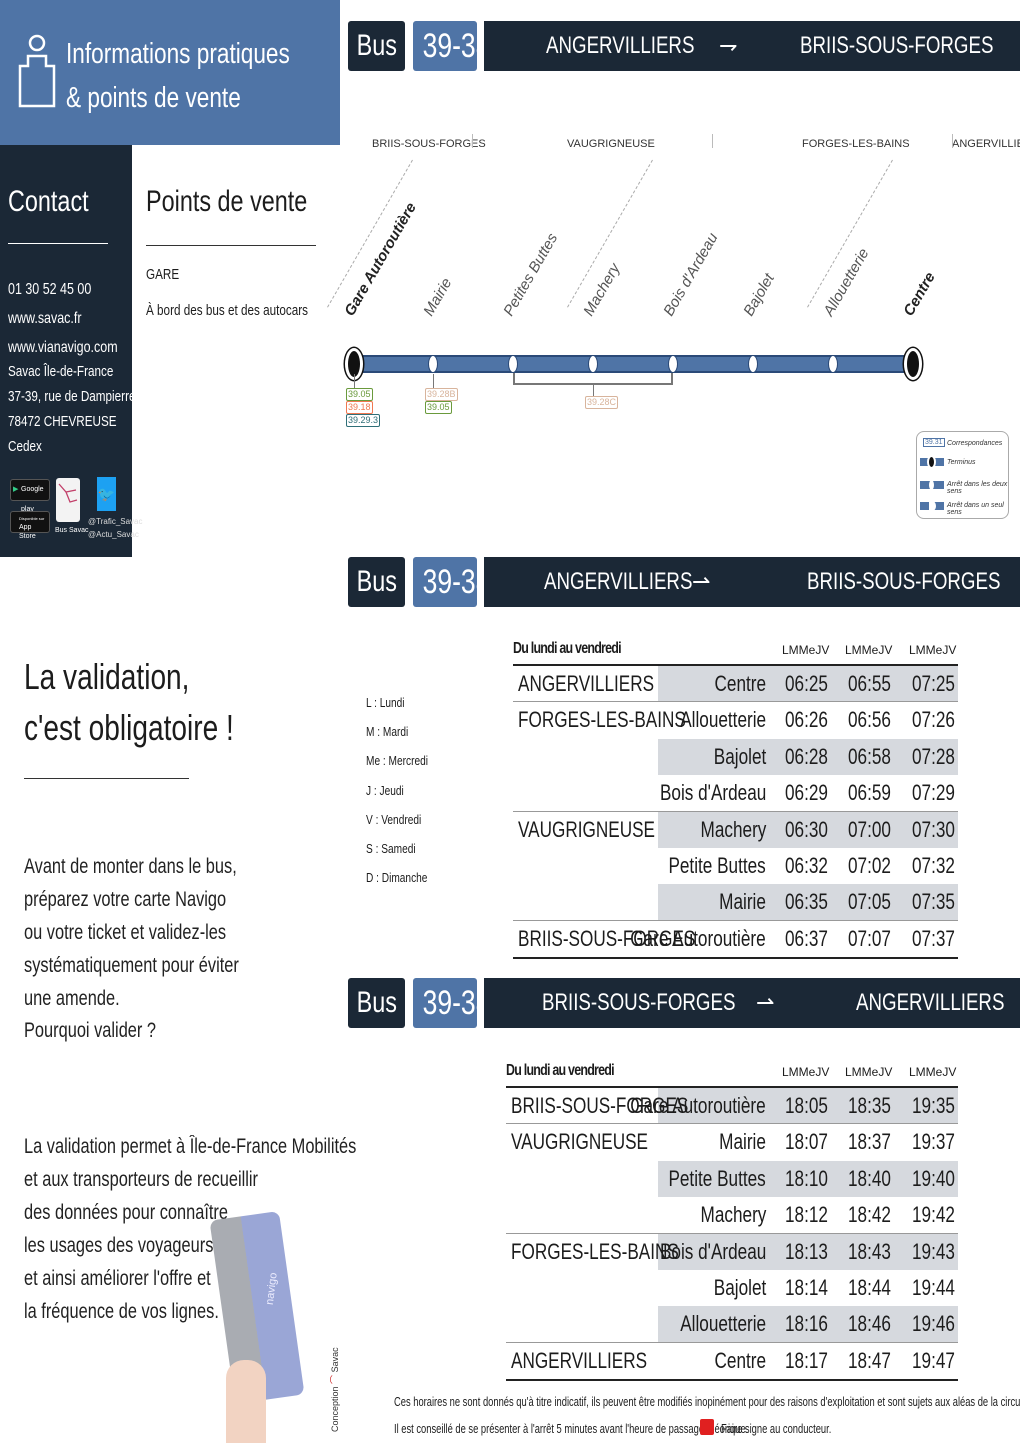  Describe the element at coordinates (933, 829) in the screenshot. I see `departure-time: 07:30` at that location.